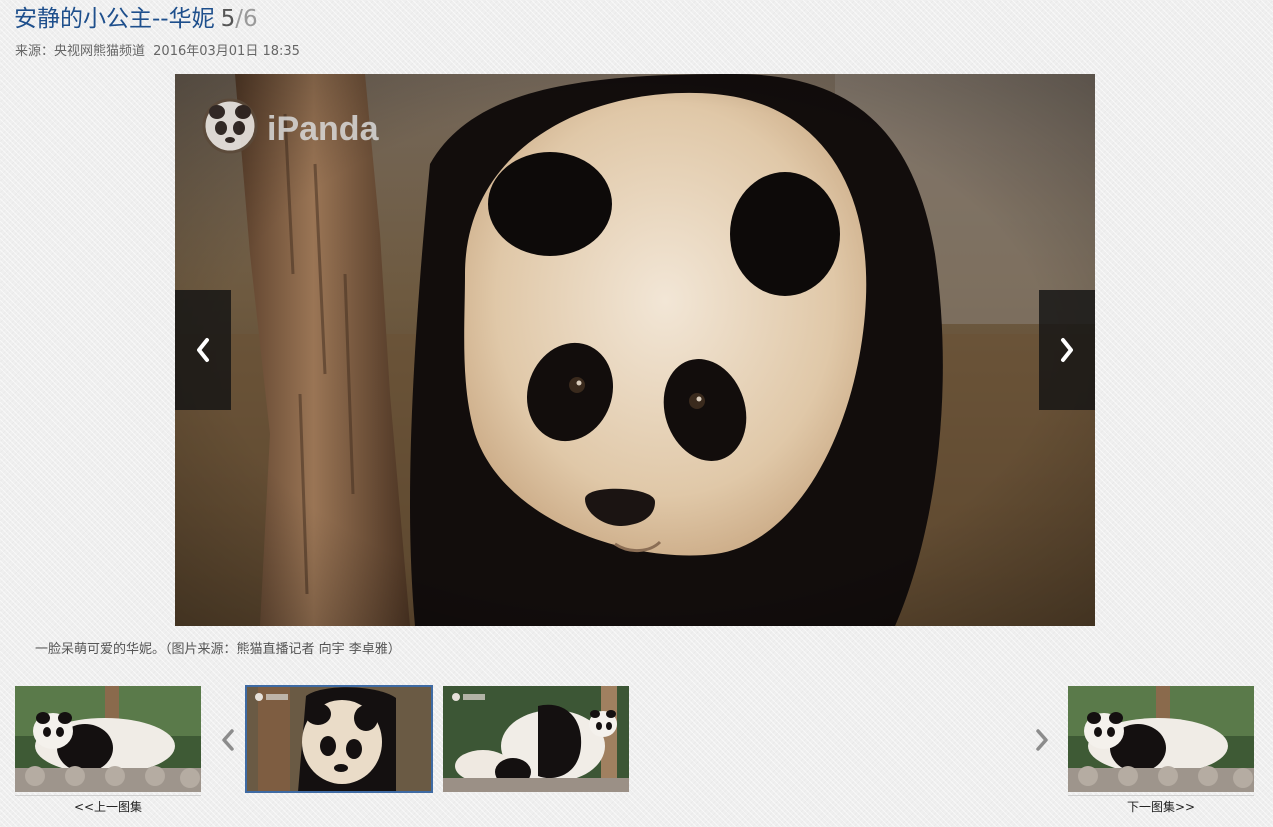 Image resolution: width=1273 pixels, height=827 pixels. What do you see at coordinates (246, 19) in the screenshot?
I see `photo-total-count: /6` at bounding box center [246, 19].